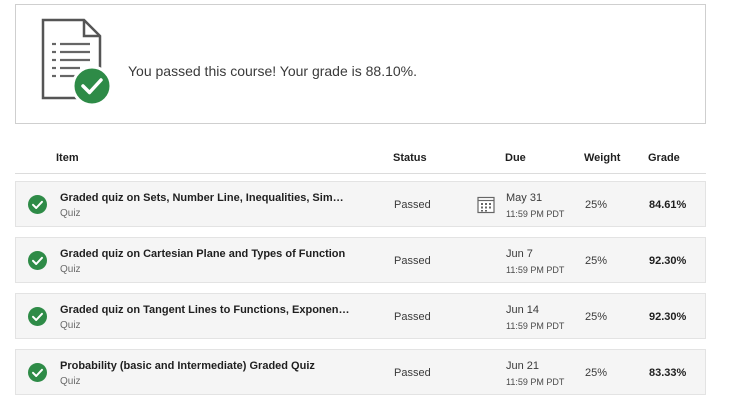  Describe the element at coordinates (668, 373) in the screenshot. I see `item-grade: 83.33%` at that location.